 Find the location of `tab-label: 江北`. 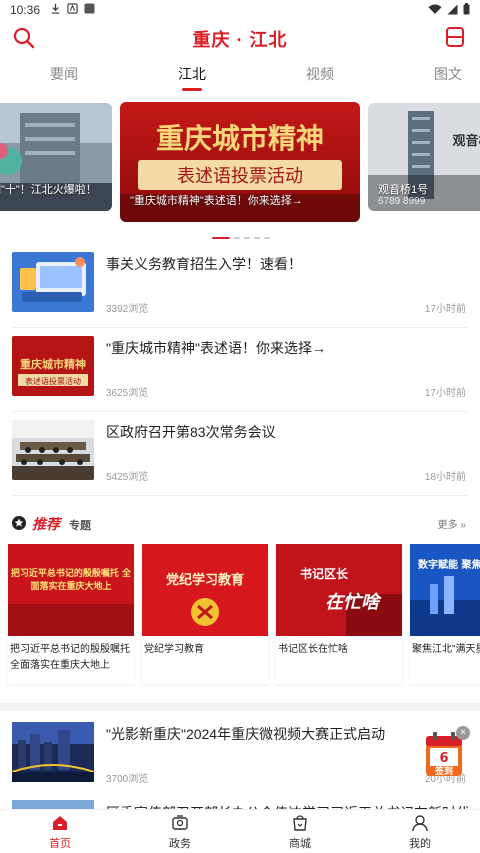

tab-label: 江北 is located at coordinates (192, 74).